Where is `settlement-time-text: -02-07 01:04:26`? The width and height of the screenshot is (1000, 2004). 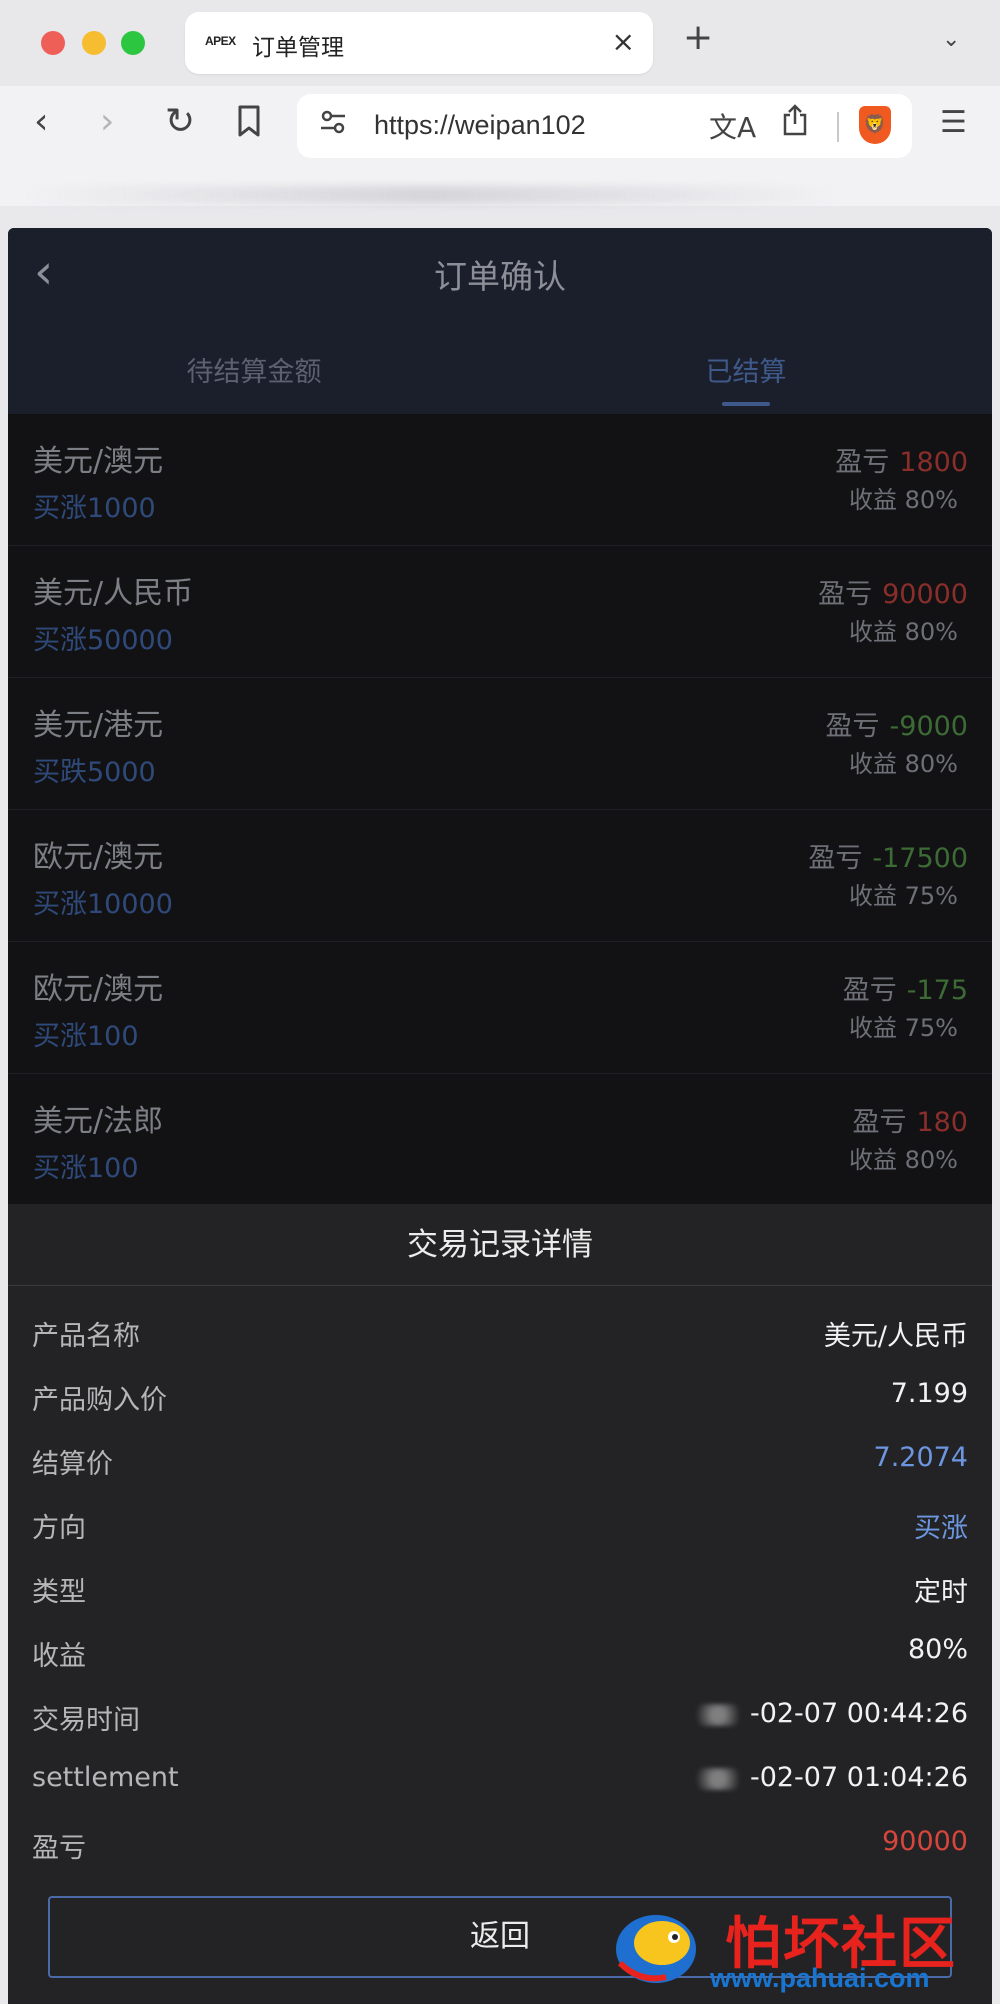 settlement-time-text: -02-07 01:04:26 is located at coordinates (858, 1777).